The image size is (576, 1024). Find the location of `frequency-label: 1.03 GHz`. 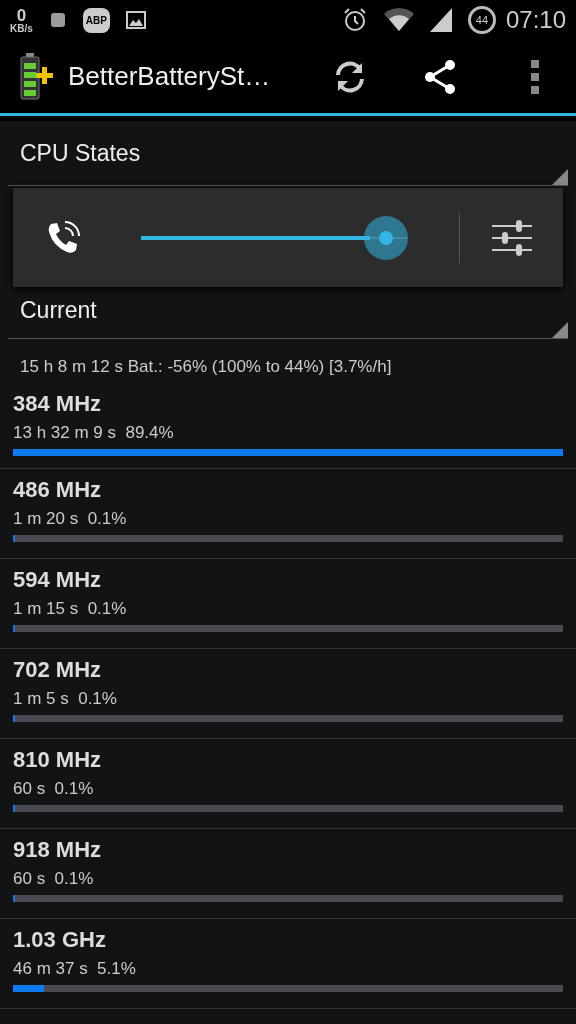

frequency-label: 1.03 GHz is located at coordinates (60, 940).